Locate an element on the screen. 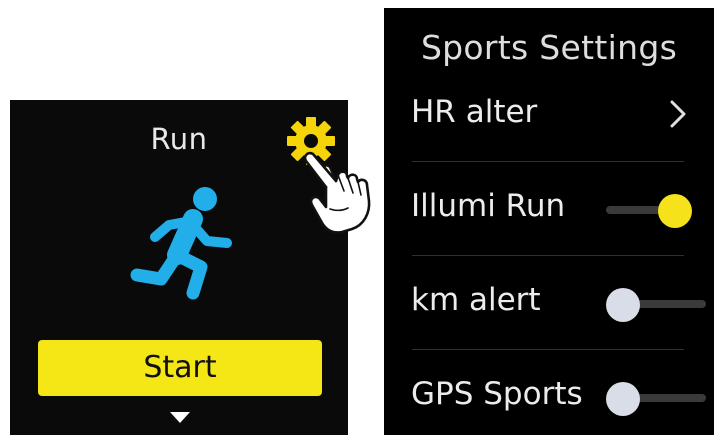 This screenshot has width=714, height=435. setting-label-illumi-run: Illumi Run is located at coordinates (488, 206).